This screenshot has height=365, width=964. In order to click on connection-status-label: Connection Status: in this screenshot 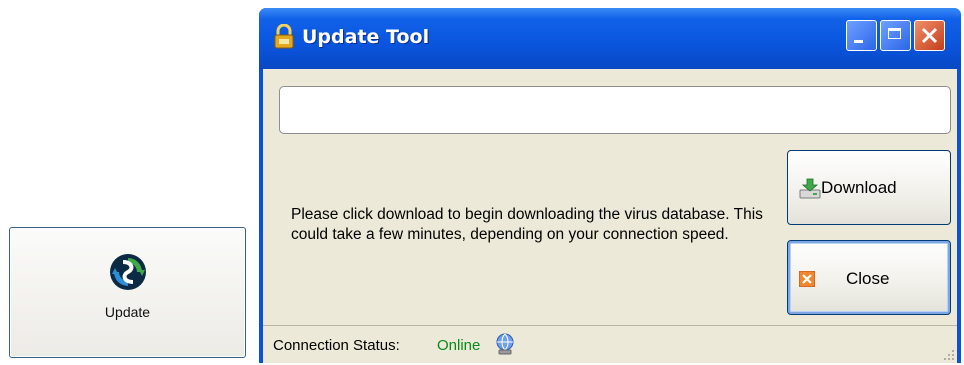, I will do `click(336, 345)`.